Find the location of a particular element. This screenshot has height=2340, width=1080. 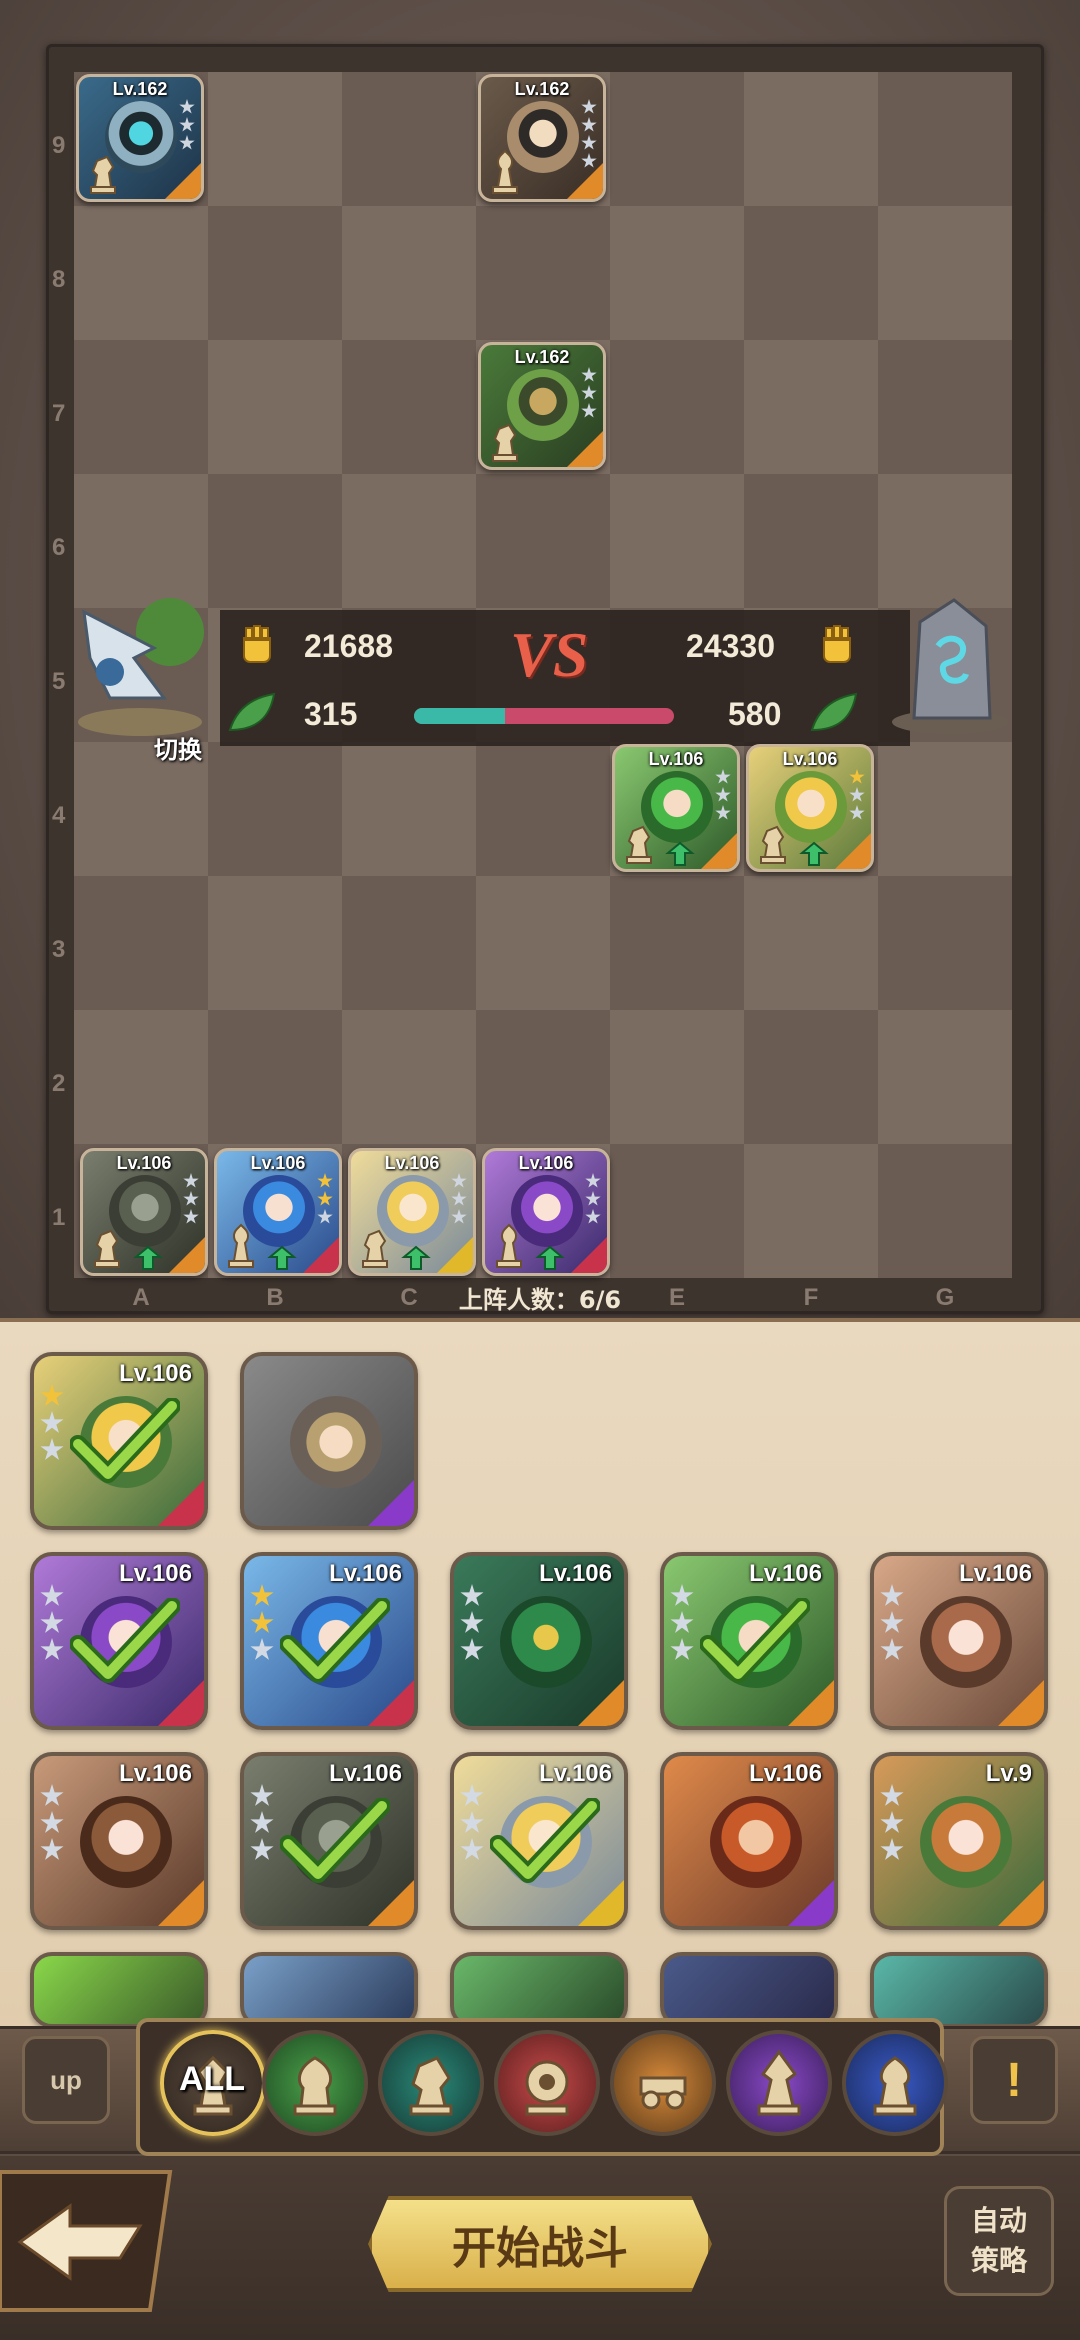

ally-power-value: 21688 is located at coordinates (348, 646).